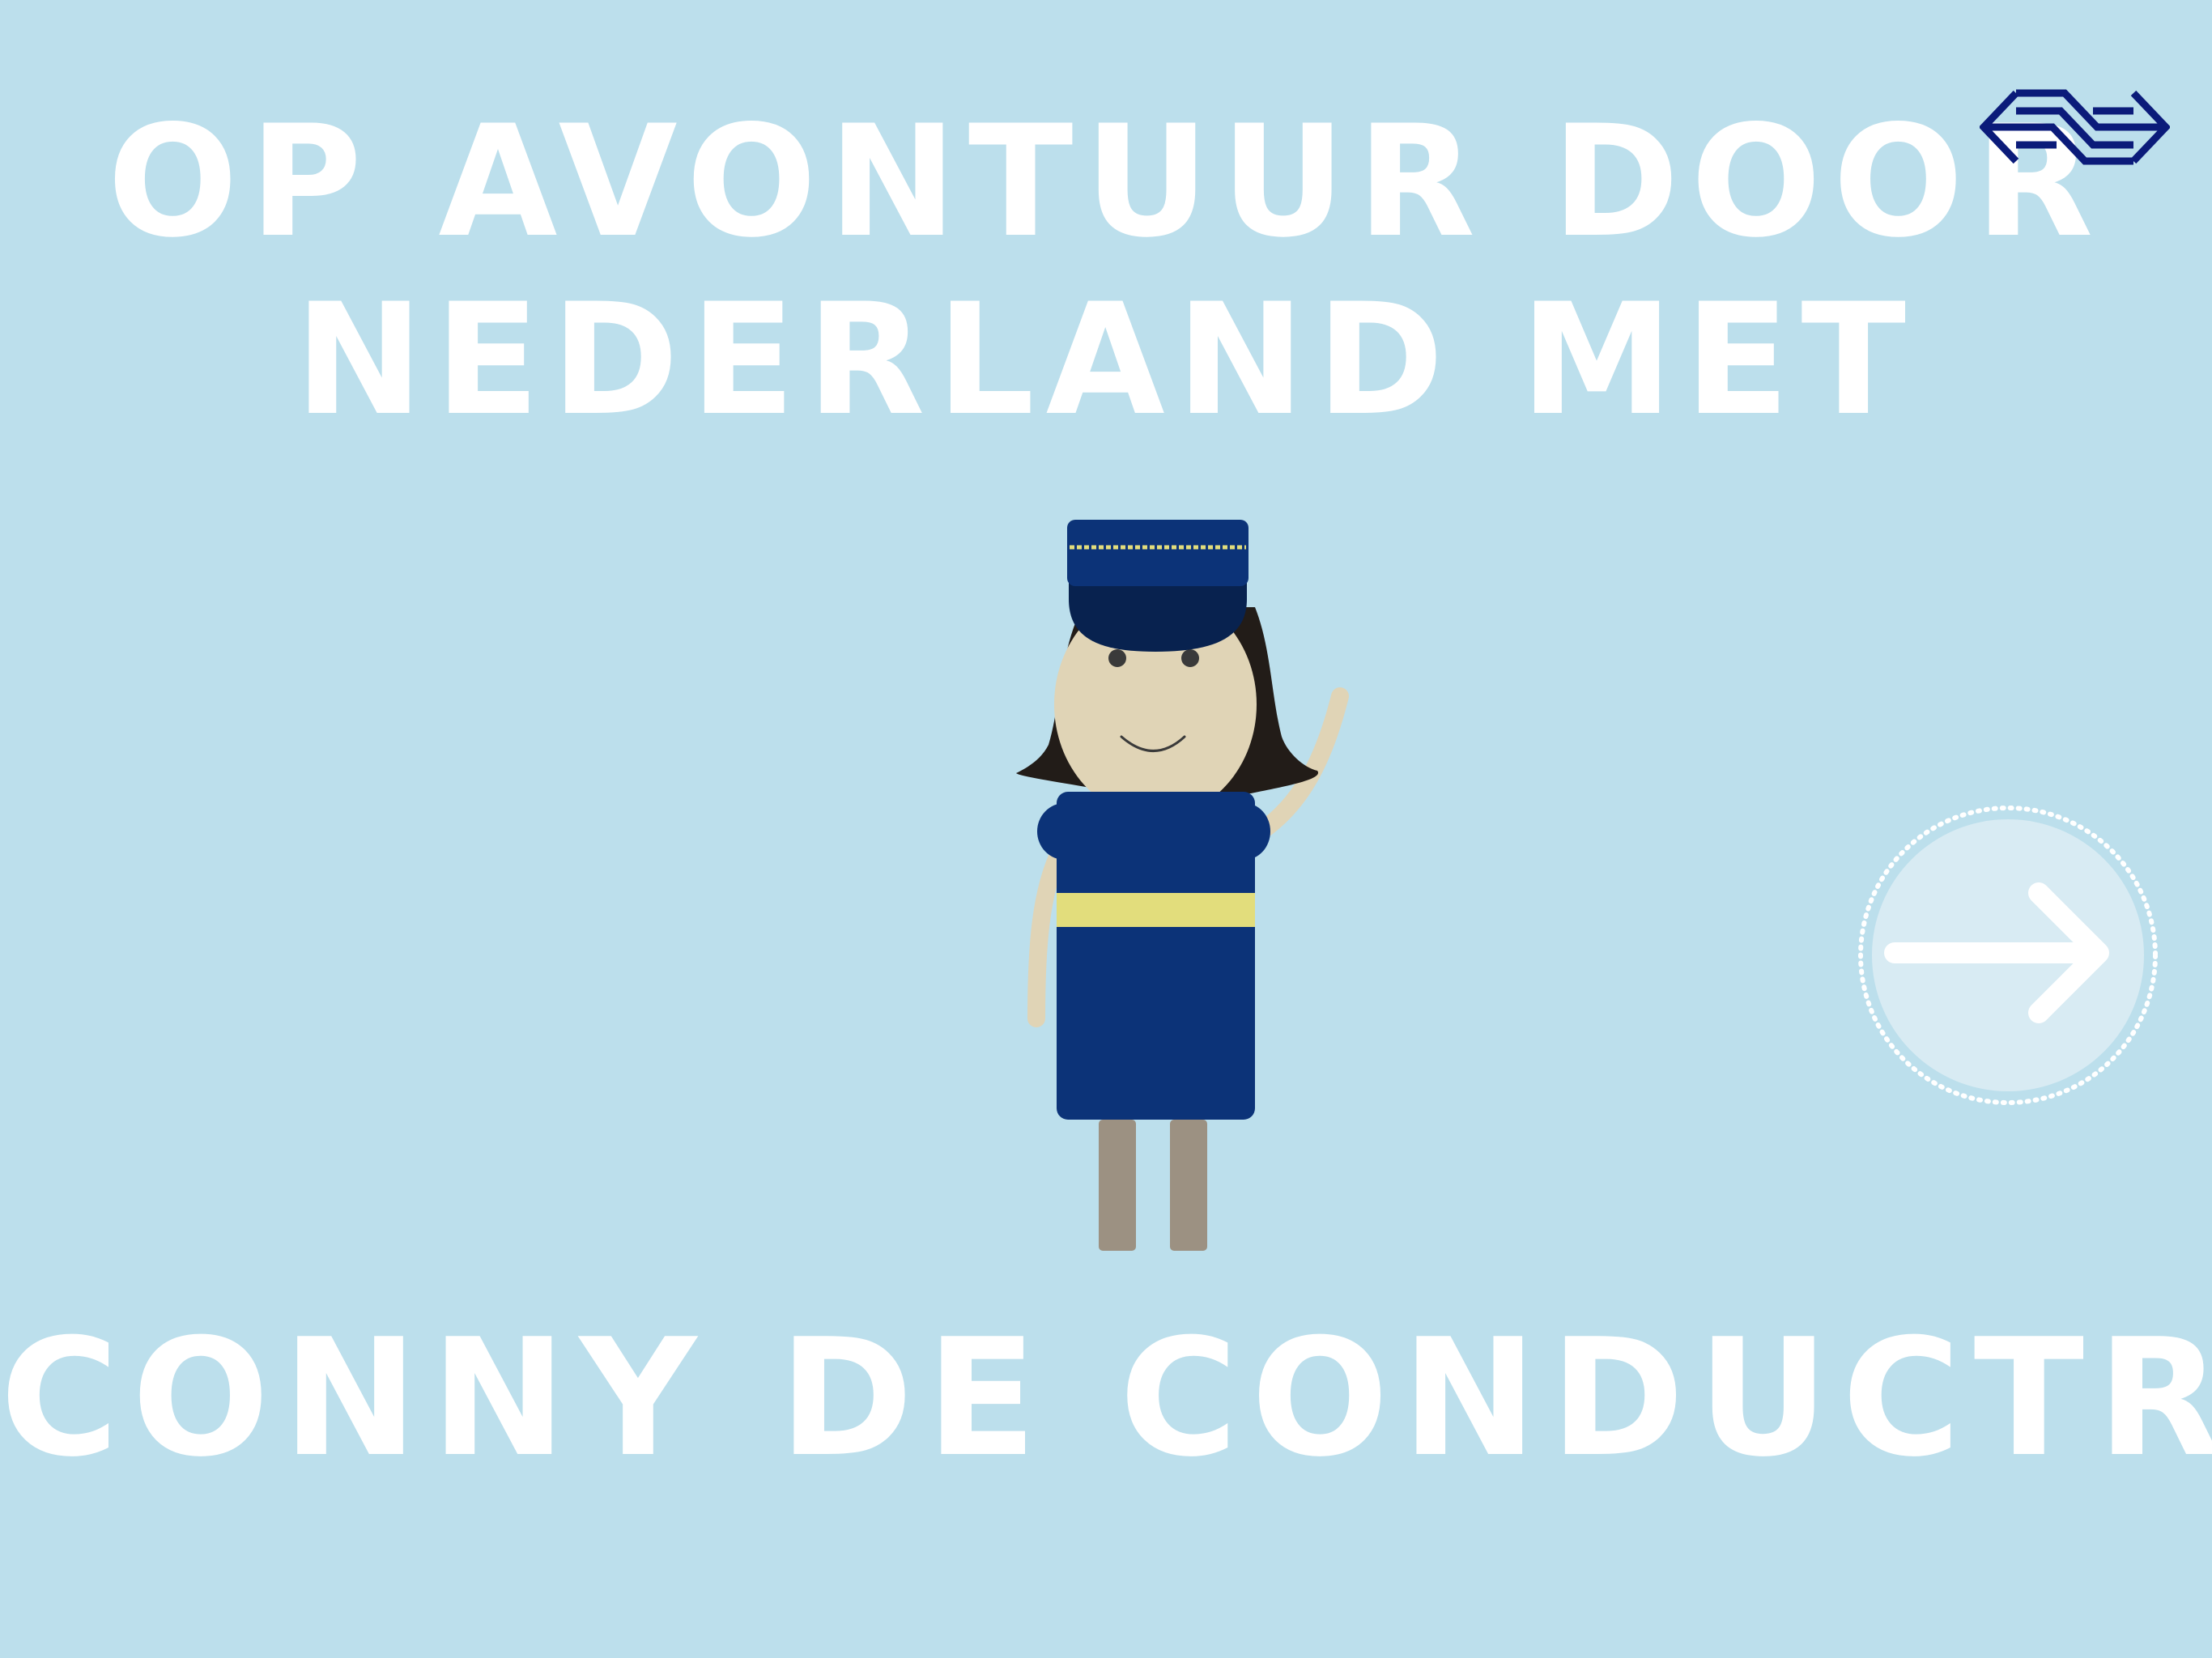  What do you see at coordinates (1106, 359) in the screenshot?
I see `title-line-2: NEDERLAND MET` at bounding box center [1106, 359].